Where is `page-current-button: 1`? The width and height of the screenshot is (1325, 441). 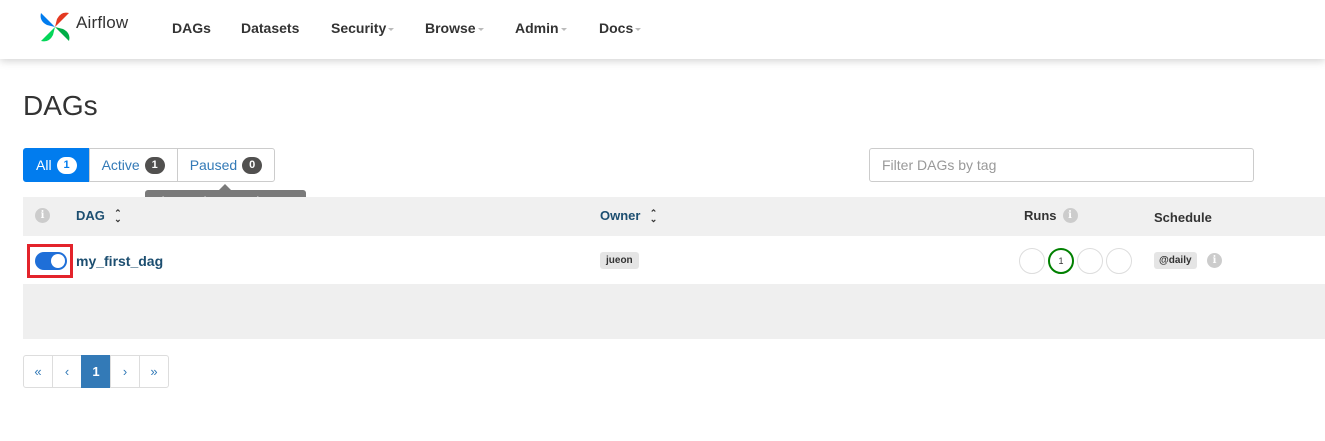
page-current-button: 1 is located at coordinates (96, 371).